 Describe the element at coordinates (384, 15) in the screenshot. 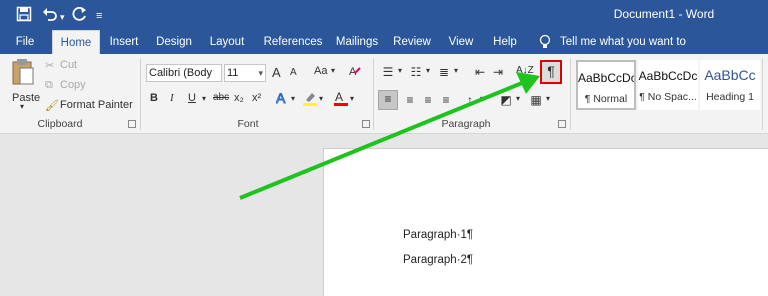

I see `title-bar: ▾ ≡ Document1 - Word` at that location.